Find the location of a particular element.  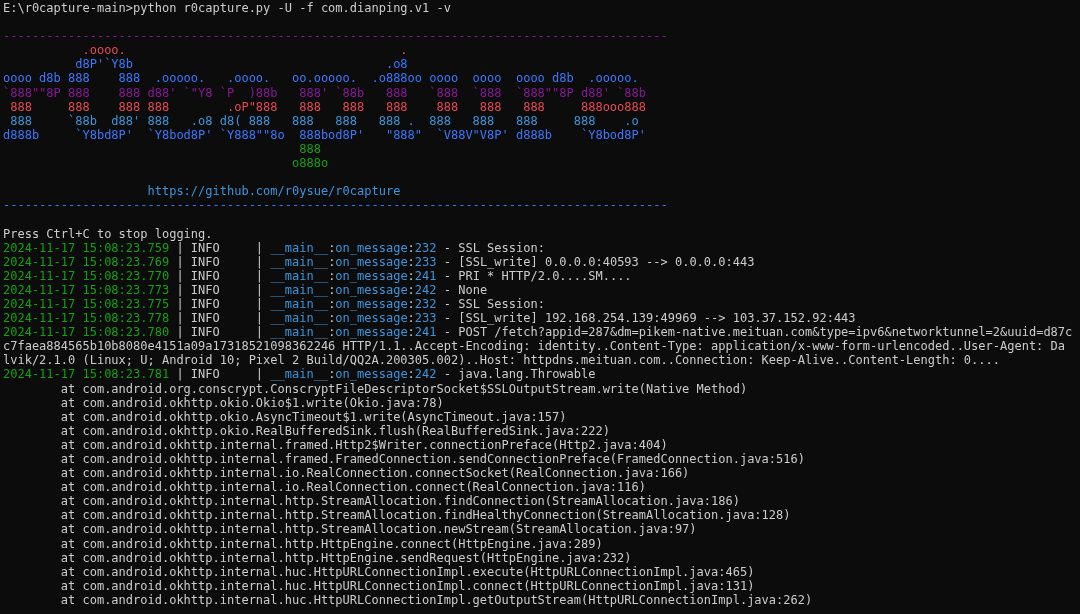

log-line: at com.android.okhttp.internal.http.StreamAllocation.findConnection(StreamAllocation.java:186) is located at coordinates (399, 501).